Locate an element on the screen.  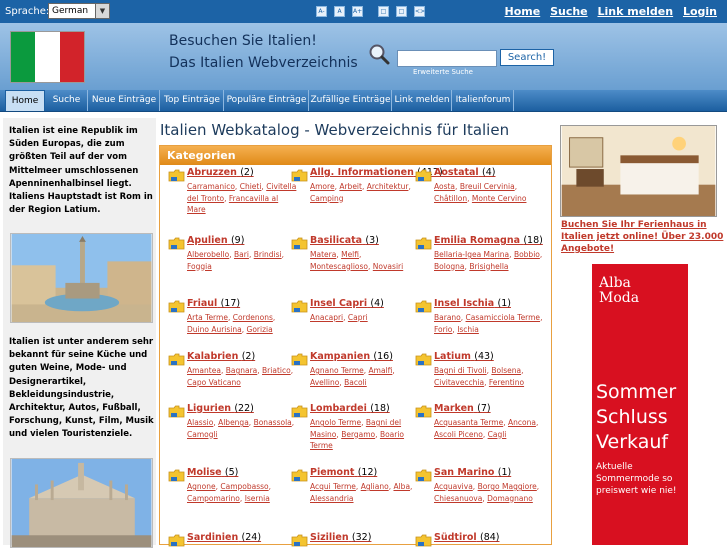
category-link: Aostatal (4) is located at coordinates (464, 172).